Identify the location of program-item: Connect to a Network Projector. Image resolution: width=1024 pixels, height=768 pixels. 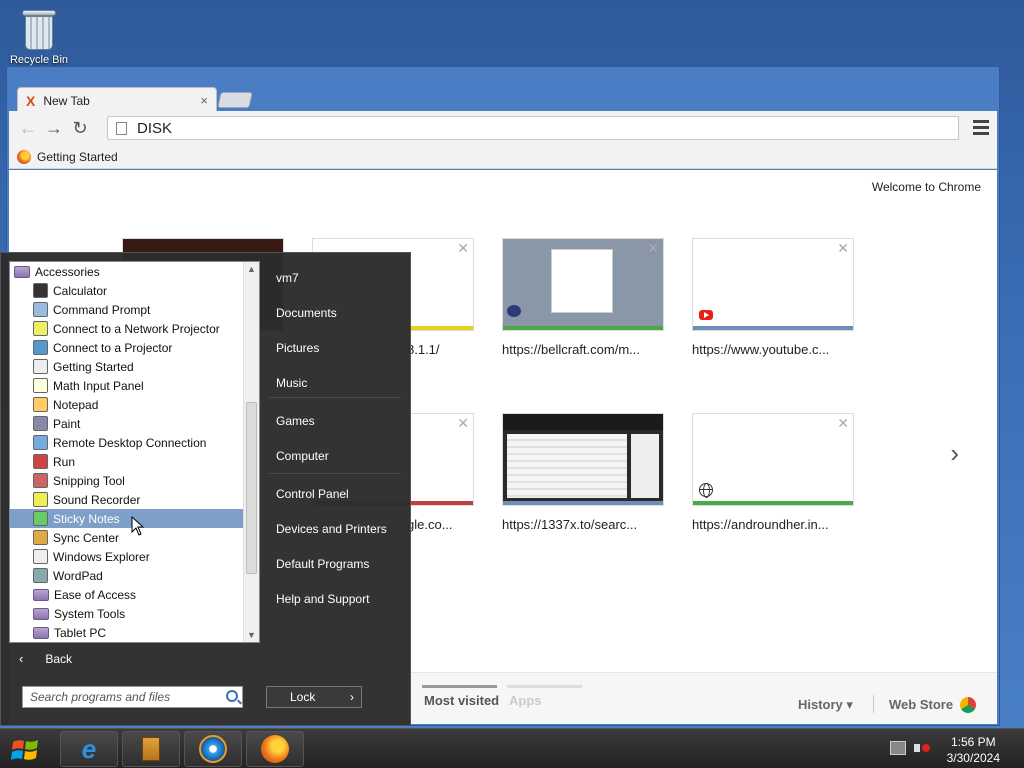
(127, 328).